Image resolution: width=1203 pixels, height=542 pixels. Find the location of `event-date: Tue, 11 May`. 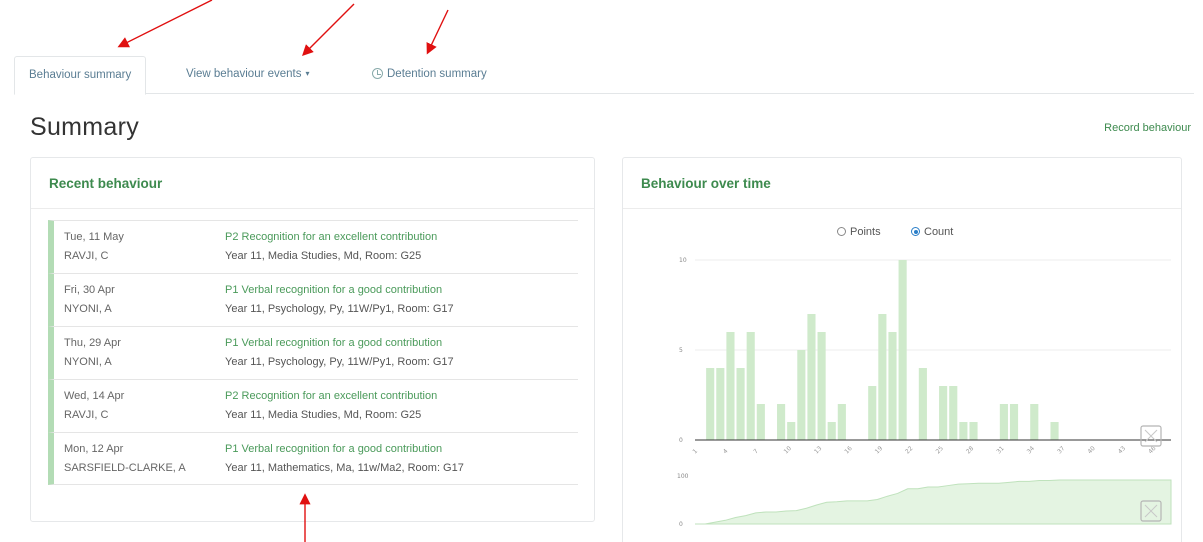

event-date: Tue, 11 May is located at coordinates (94, 237).